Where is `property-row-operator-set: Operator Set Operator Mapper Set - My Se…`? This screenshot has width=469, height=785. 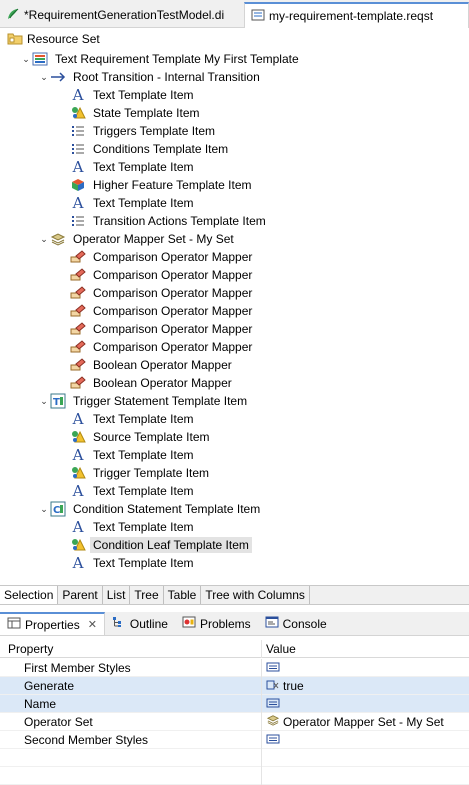 property-row-operator-set: Operator Set Operator Mapper Set - My Se… is located at coordinates (234, 721).